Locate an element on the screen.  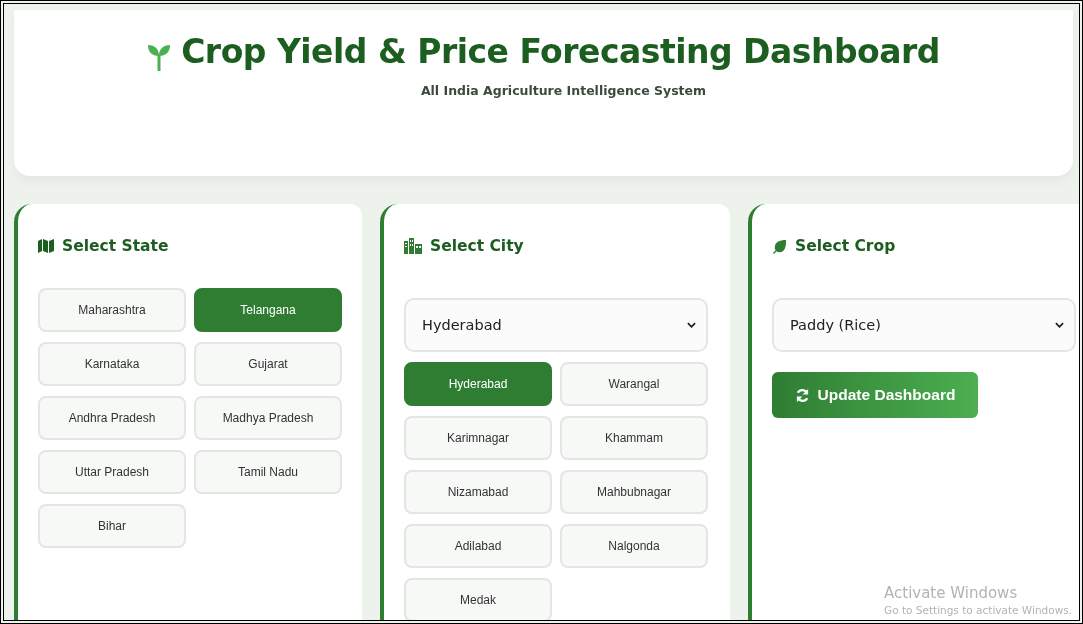
option-button: Nizamabad is located at coordinates (478, 492).